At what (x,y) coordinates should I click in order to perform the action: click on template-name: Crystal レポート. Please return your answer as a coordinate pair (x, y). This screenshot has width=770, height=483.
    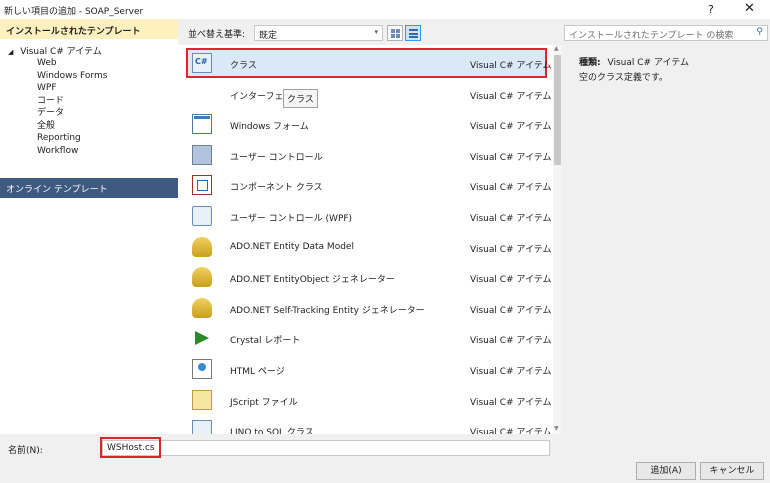
    Looking at the image, I should click on (265, 341).